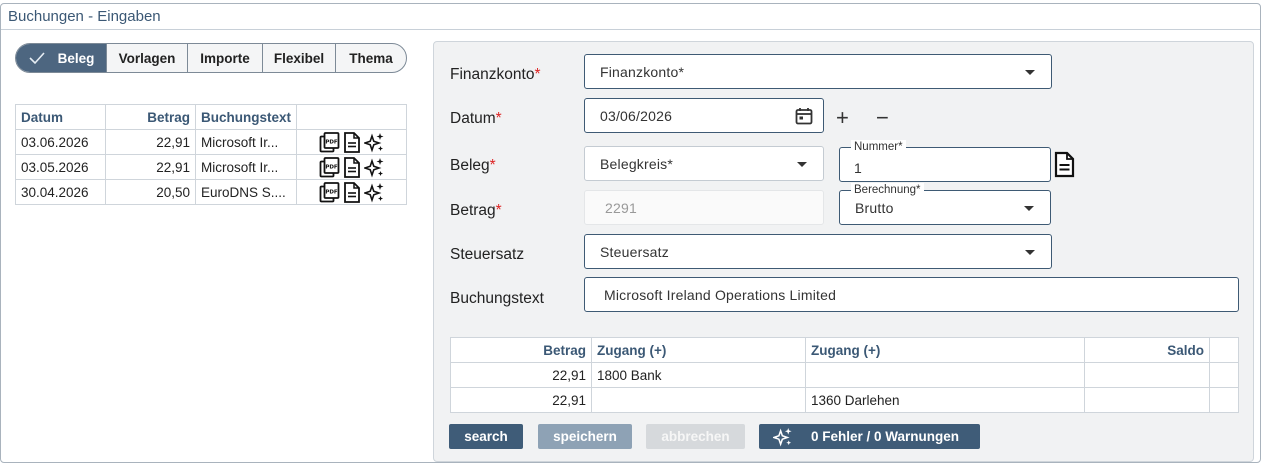 This screenshot has width=1263, height=463. I want to click on tab-beleg: Beleg, so click(61, 58).